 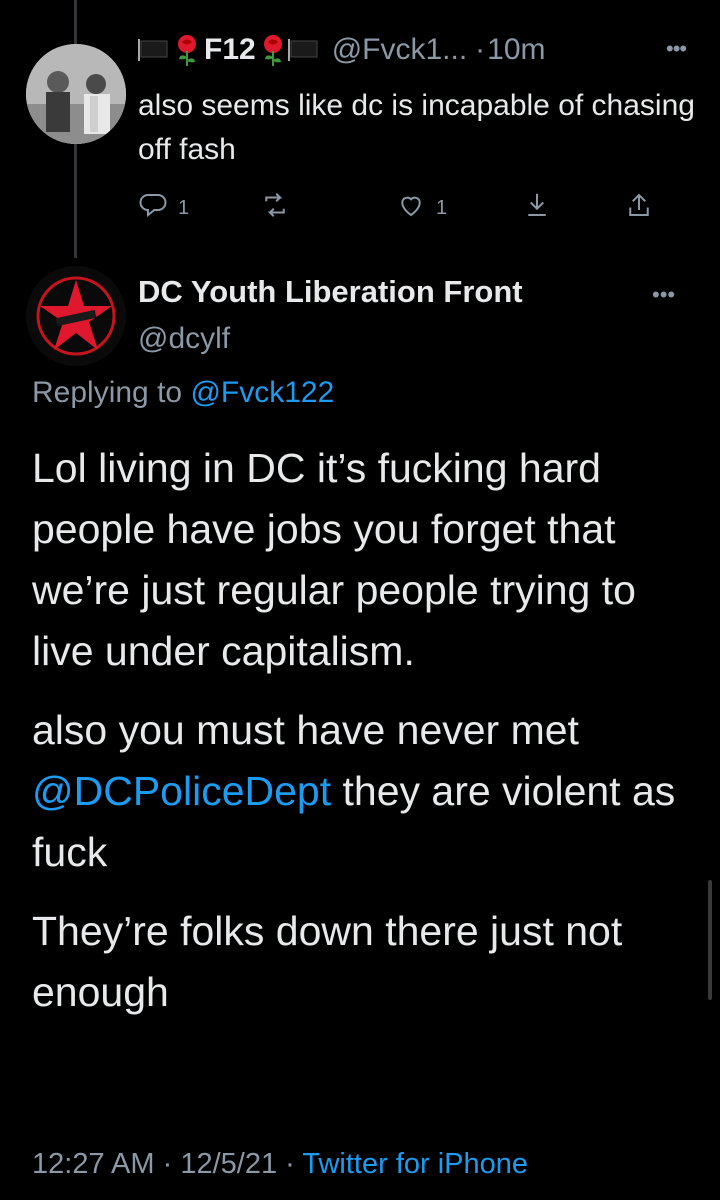 I want to click on share-icon, so click(x=639, y=208).